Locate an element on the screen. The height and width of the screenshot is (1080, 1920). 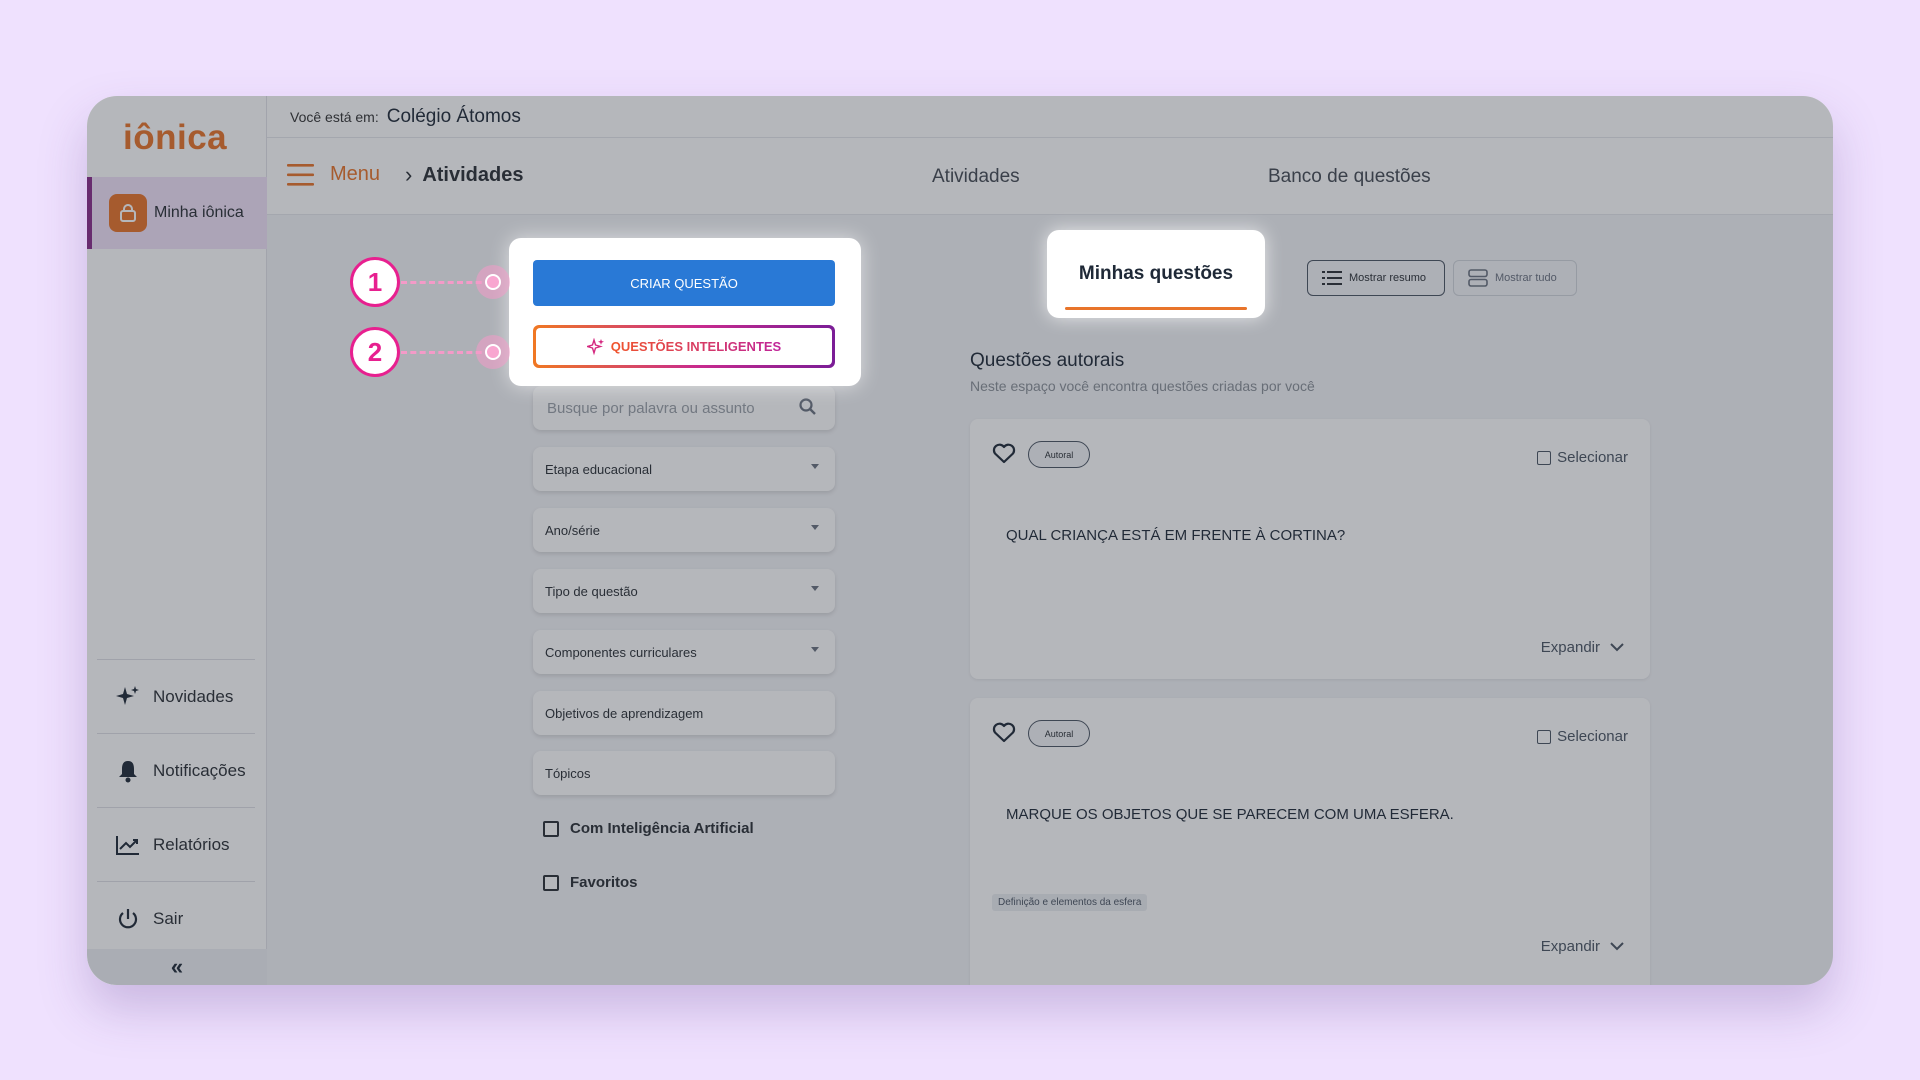
create-question-button: CRIAR QUESTÃO is located at coordinates (684, 283).